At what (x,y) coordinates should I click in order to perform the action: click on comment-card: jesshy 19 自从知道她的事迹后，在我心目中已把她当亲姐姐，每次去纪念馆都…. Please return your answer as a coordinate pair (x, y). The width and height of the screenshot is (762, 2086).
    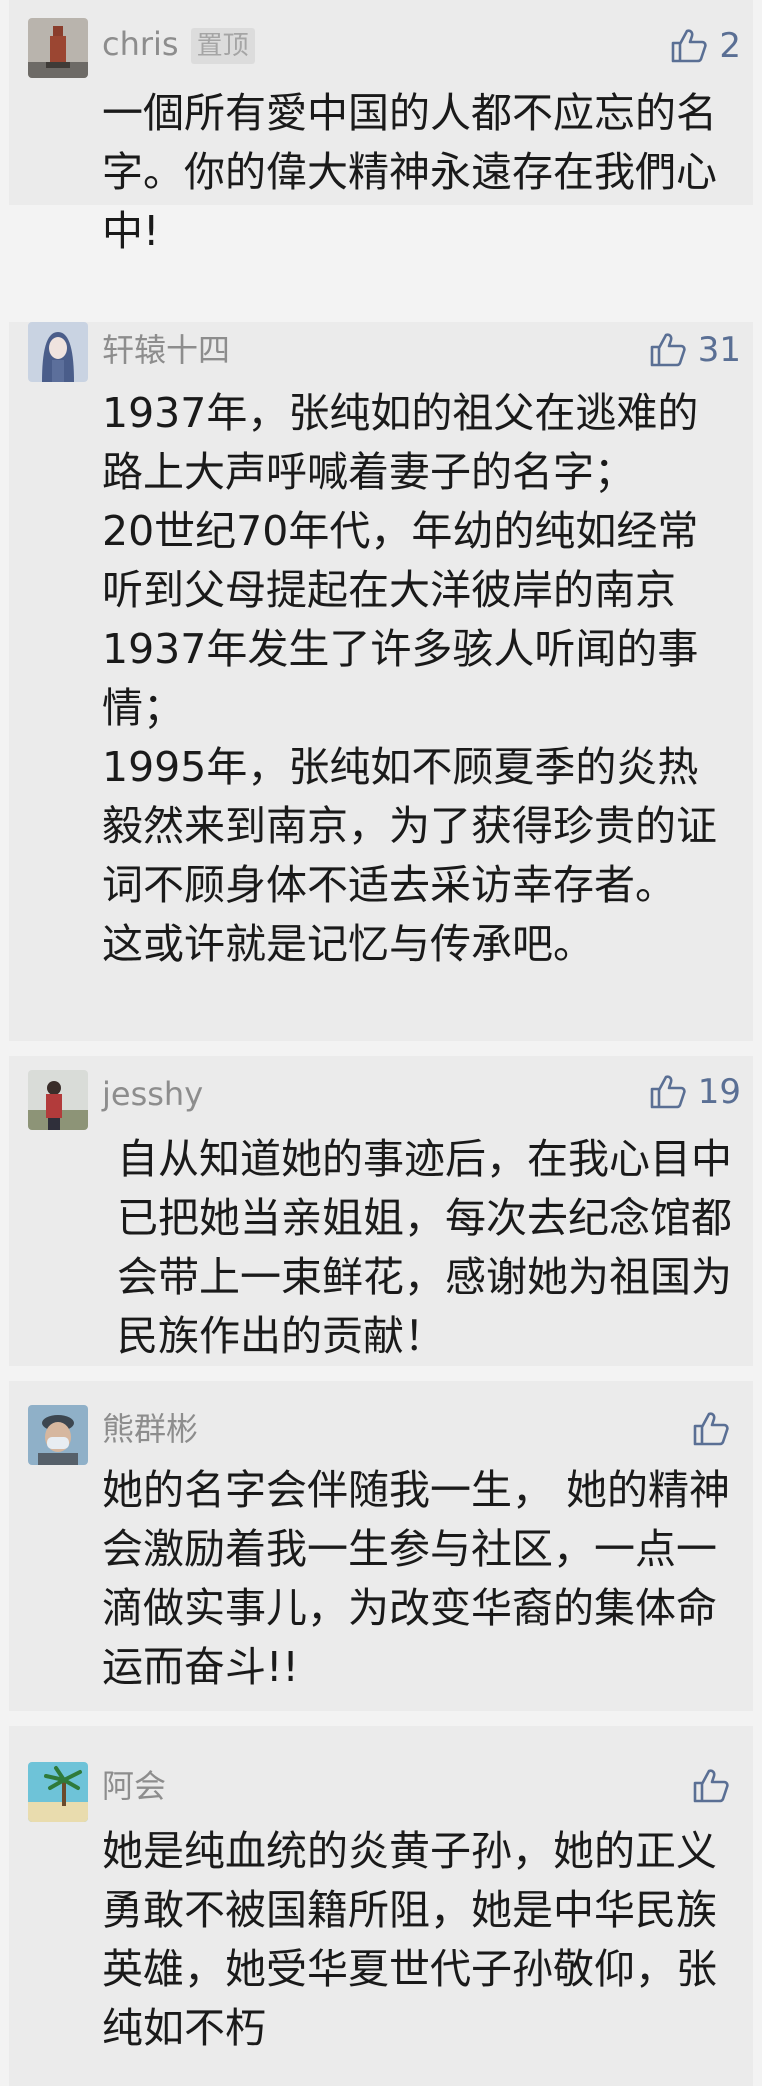
    Looking at the image, I should click on (381, 1211).